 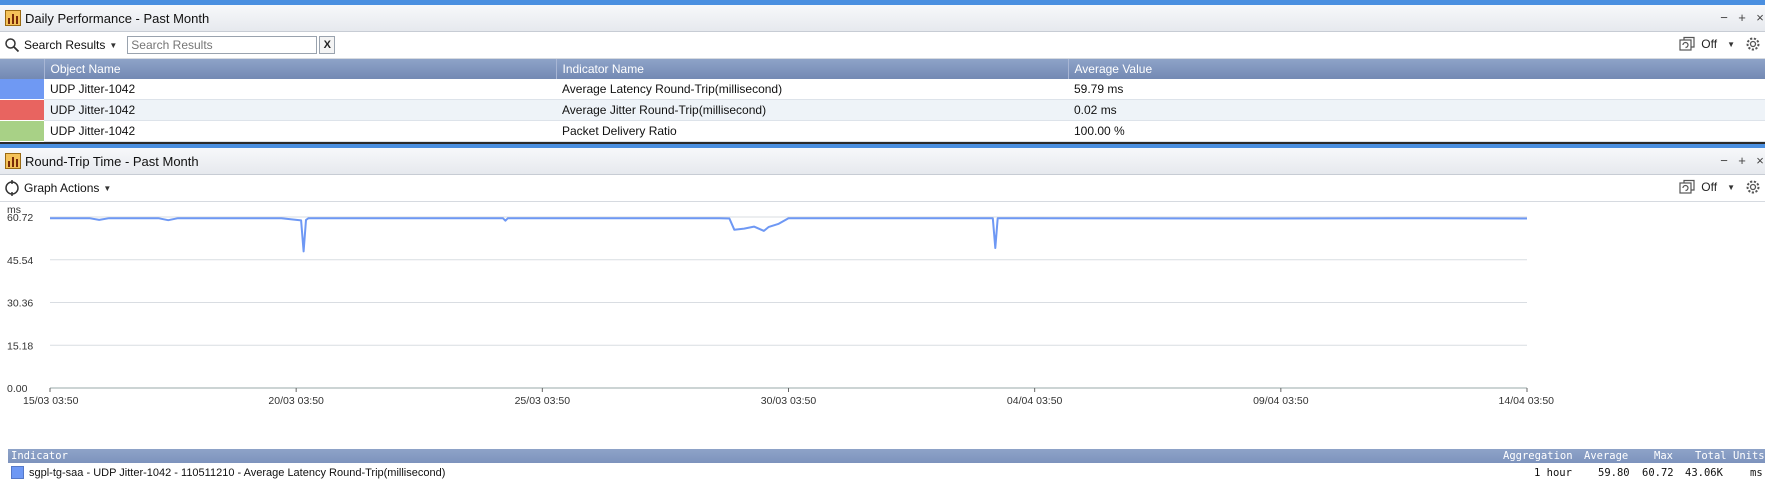 What do you see at coordinates (22, 69) in the screenshot?
I see `color-column-header` at bounding box center [22, 69].